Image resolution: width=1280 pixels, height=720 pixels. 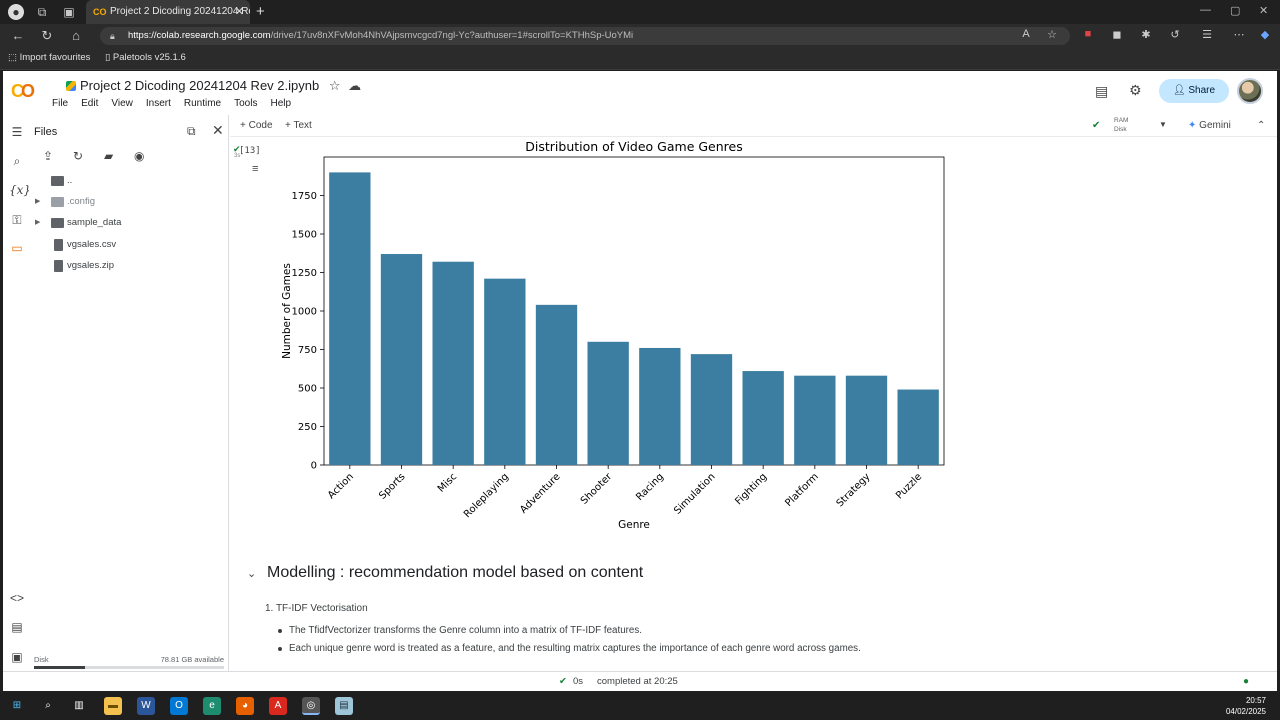 What do you see at coordinates (212, 706) in the screenshot?
I see `edge-icon: e` at bounding box center [212, 706].